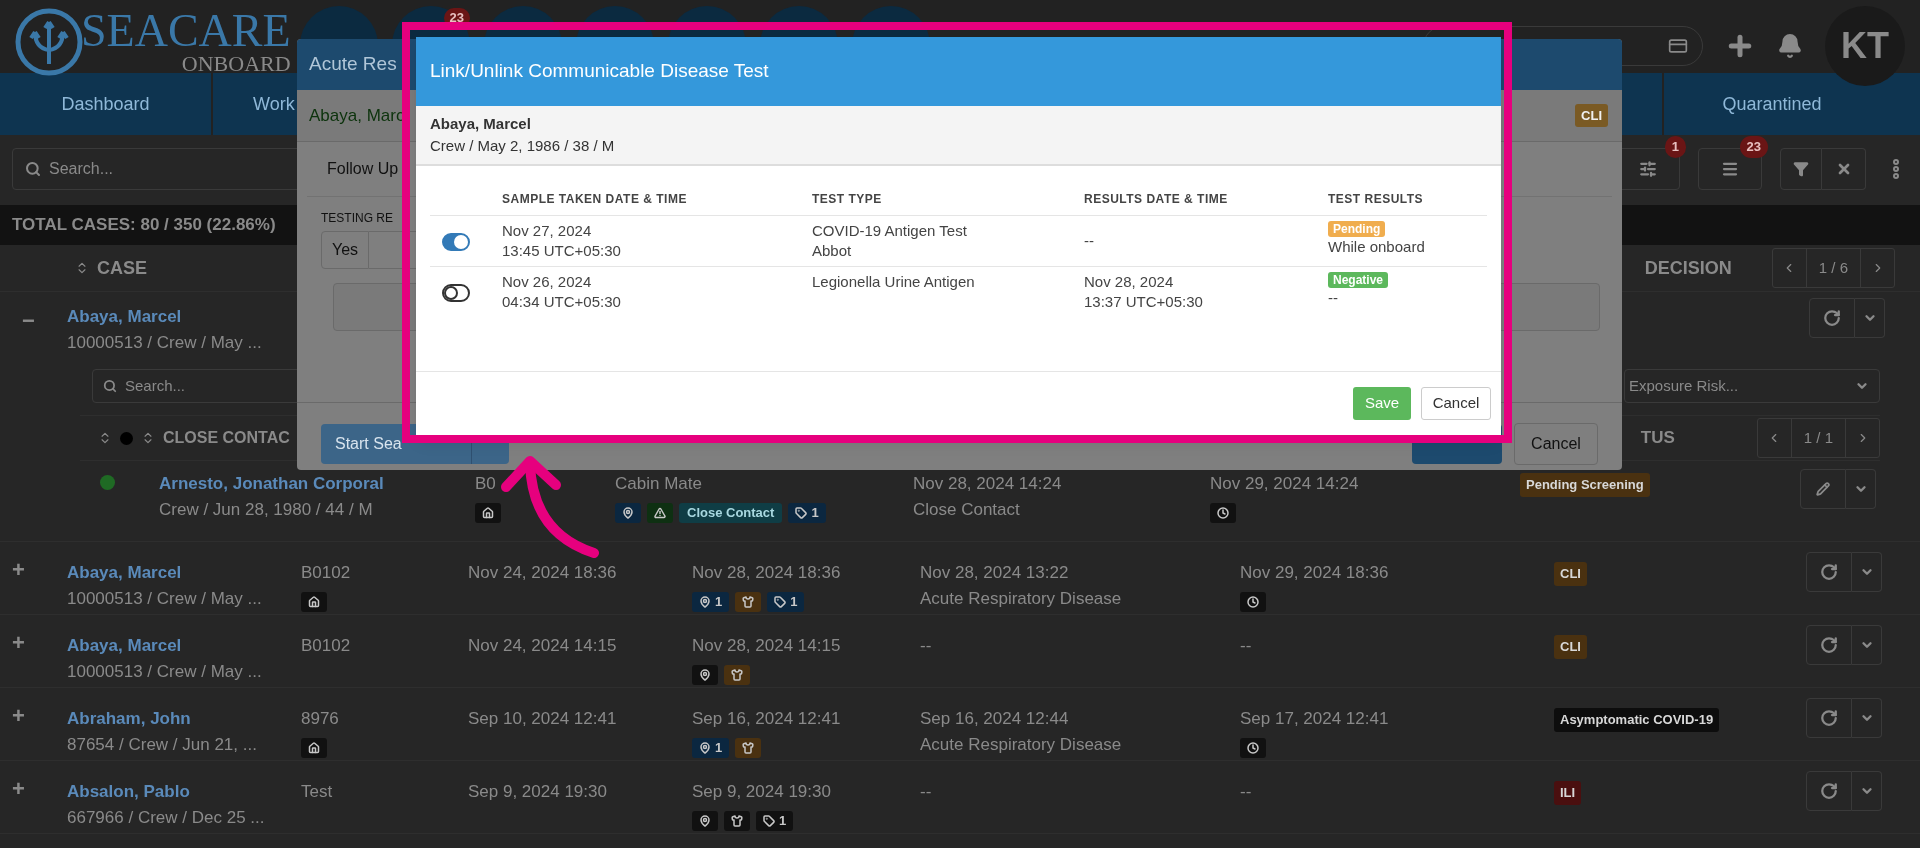  I want to click on diagnosis-text: Nov 28, 2024 13:22, so click(995, 573).